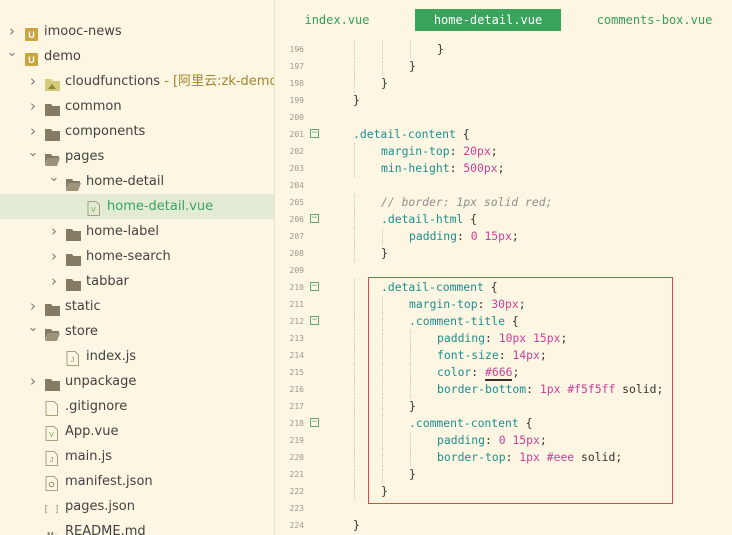  Describe the element at coordinates (503, 525) in the screenshot. I see `code-line: 224}` at that location.